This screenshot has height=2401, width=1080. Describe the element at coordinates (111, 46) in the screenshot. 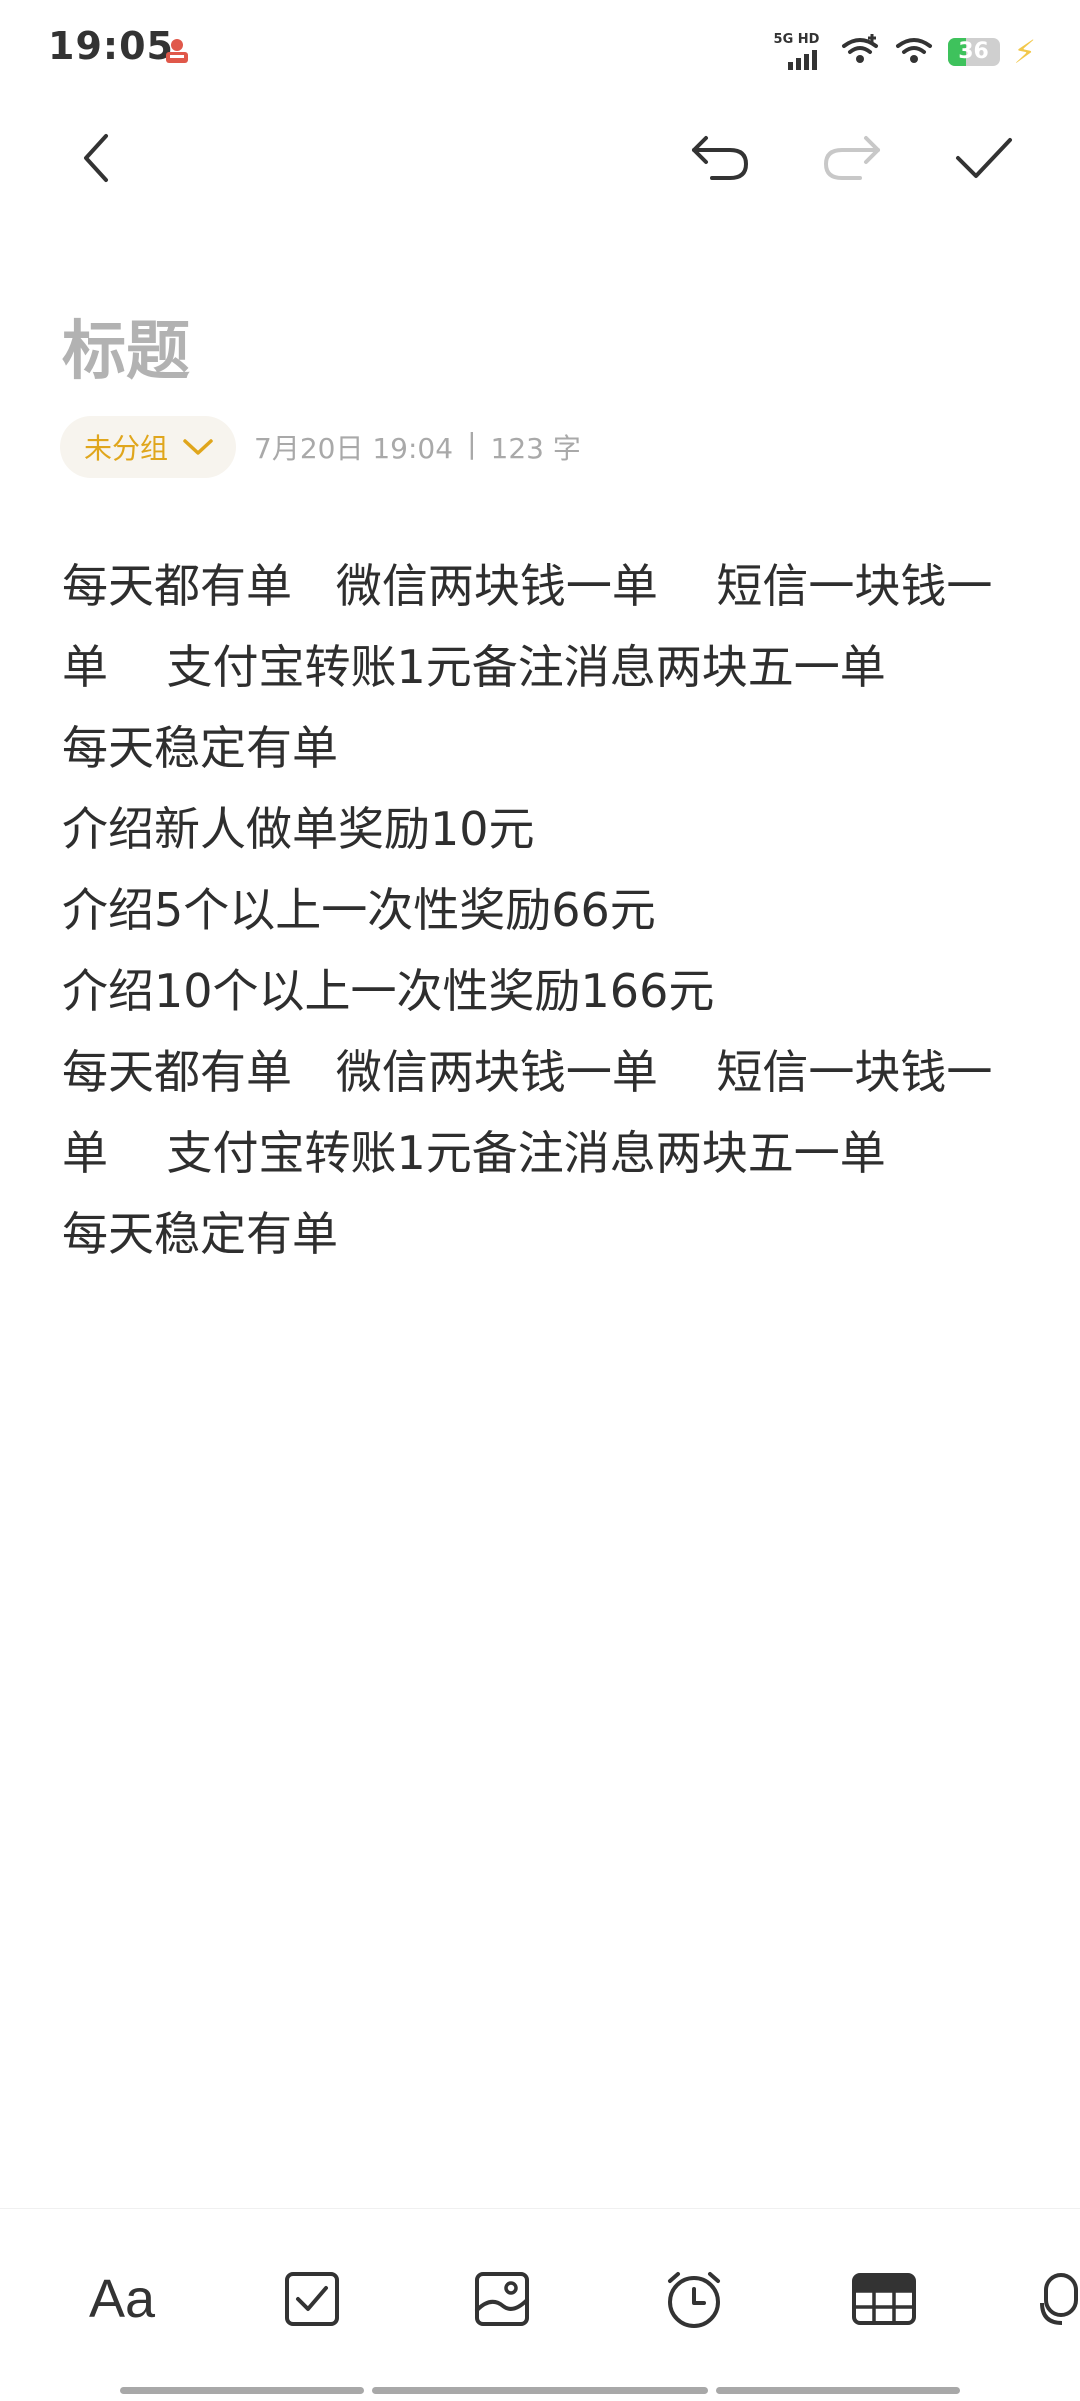

I see `status-time: 19:05` at that location.